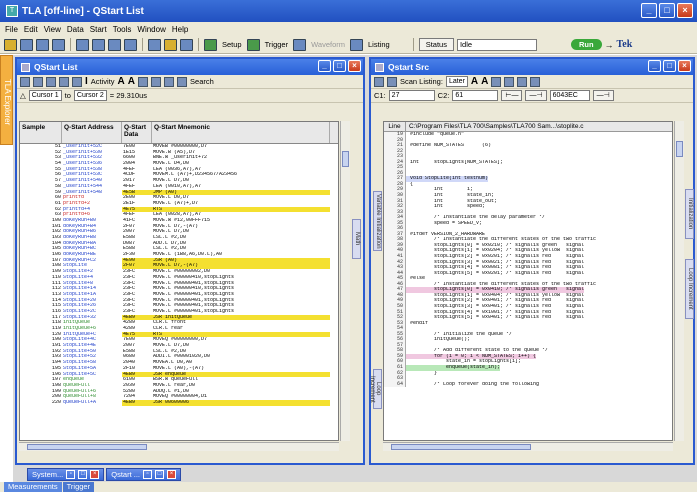  What do you see at coordinates (345, 281) in the screenshot?
I see `listing-vscroll` at bounding box center [345, 281].